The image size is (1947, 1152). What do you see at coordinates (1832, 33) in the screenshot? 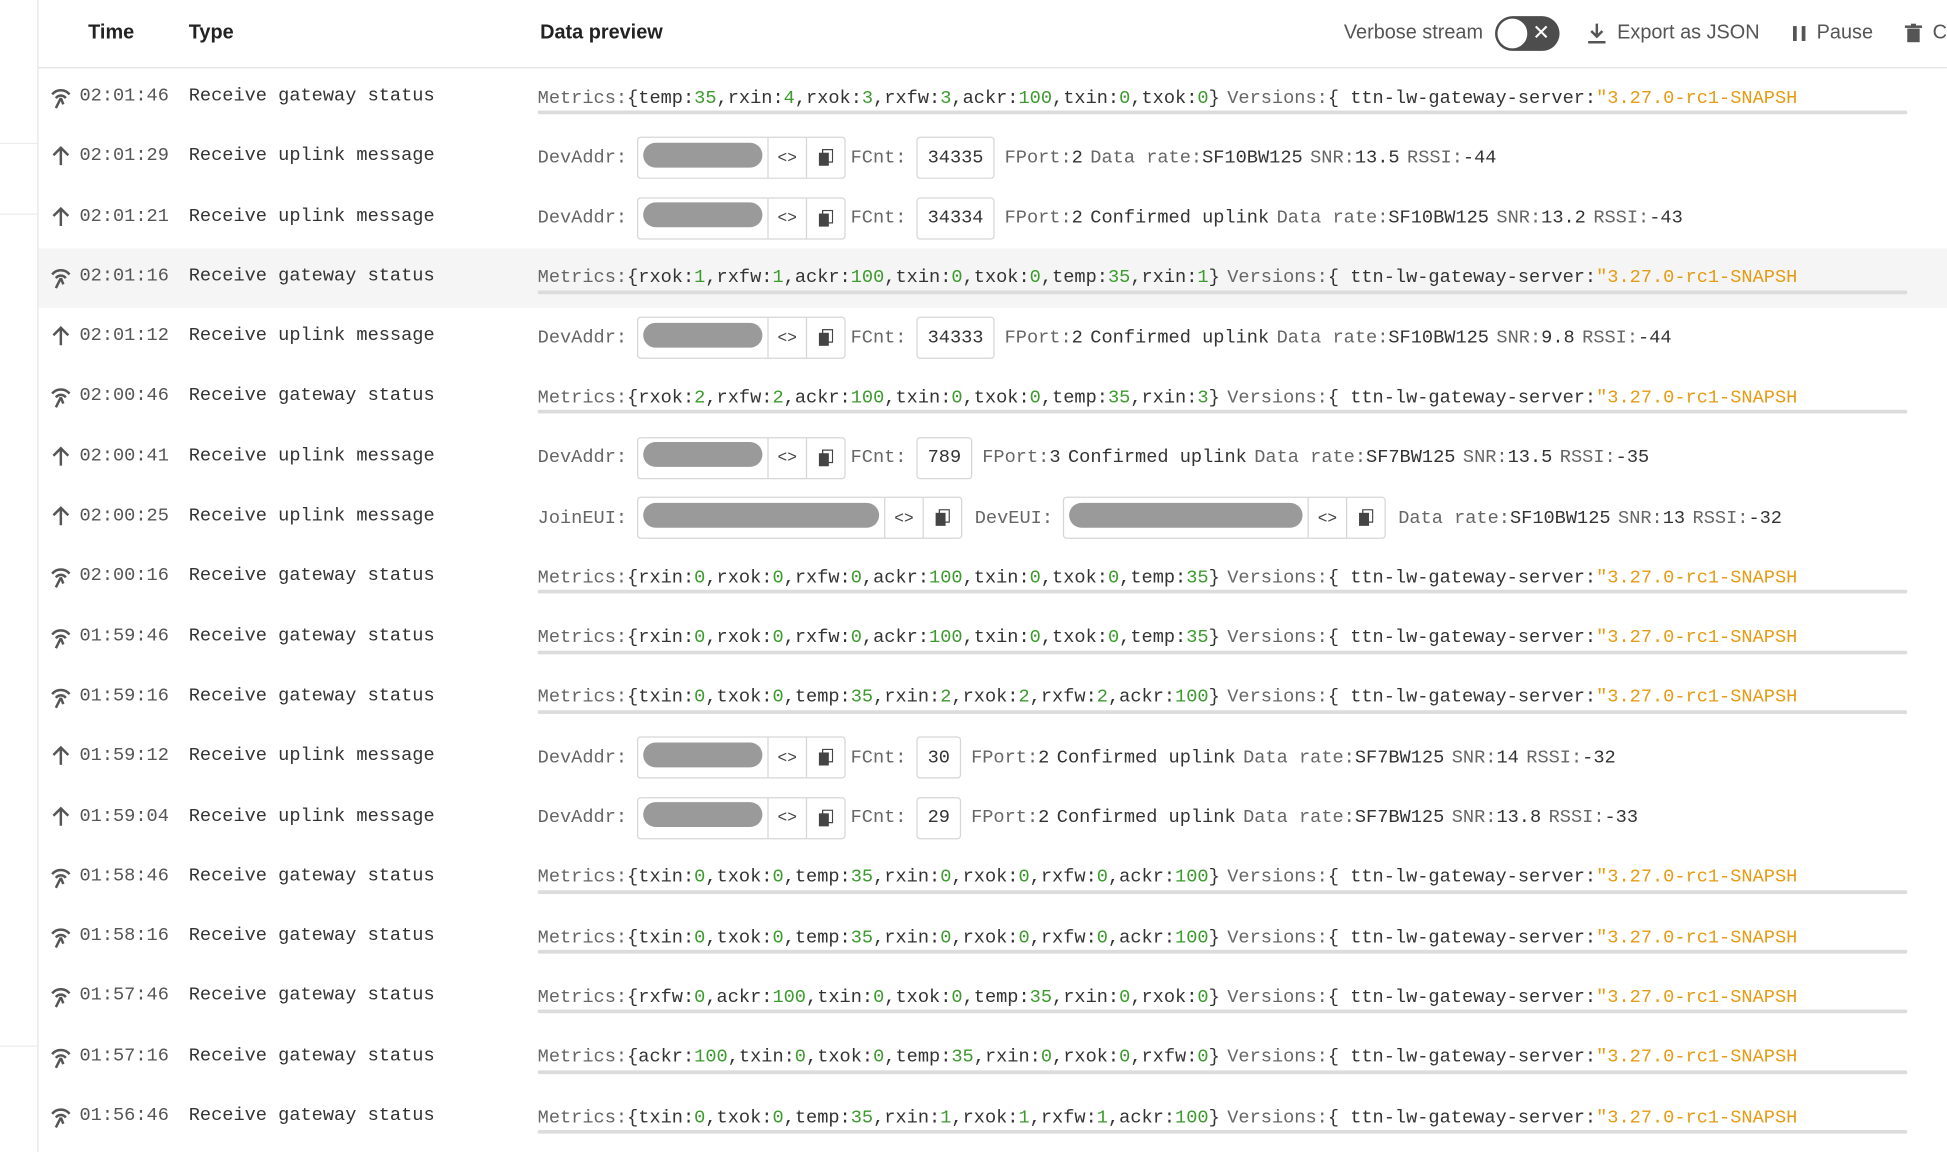
I see `pause-button: Pause` at bounding box center [1832, 33].